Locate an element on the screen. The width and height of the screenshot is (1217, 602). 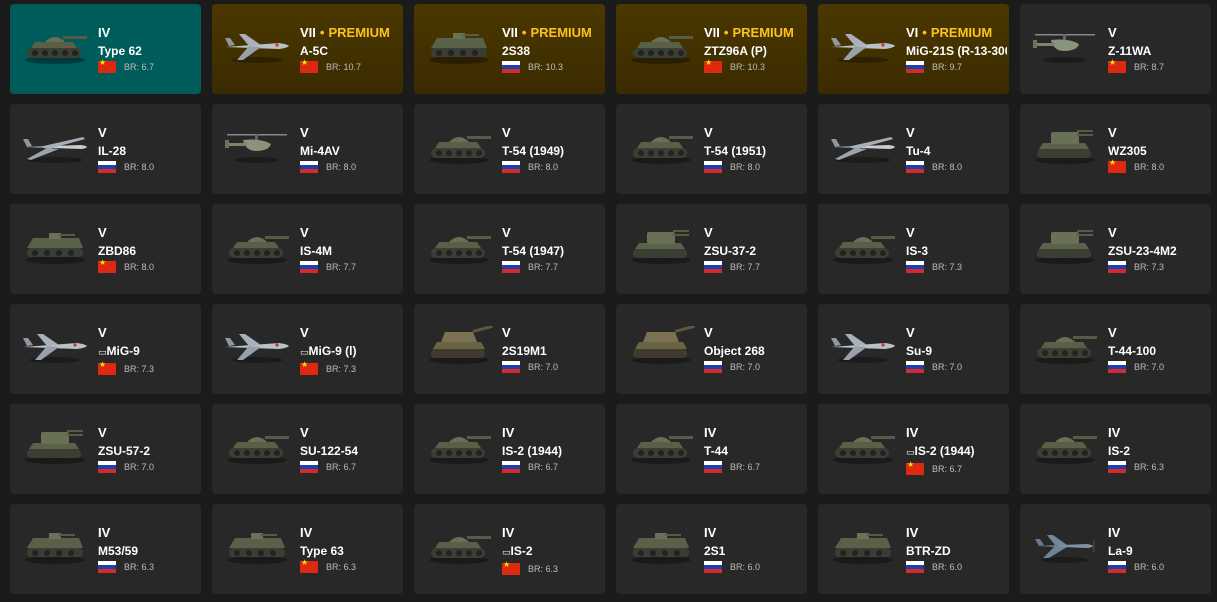
vehicle-card: V IS-3 BR: 7.3 is located at coordinates (913, 249).